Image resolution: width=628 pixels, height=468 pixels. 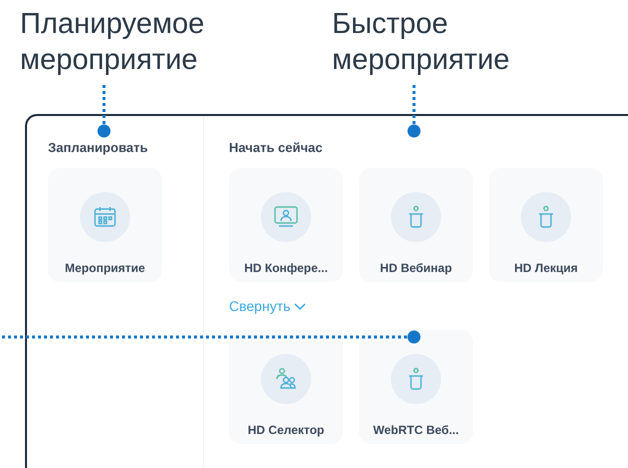 I want to click on event-type-card: HD Селектор, so click(x=286, y=387).